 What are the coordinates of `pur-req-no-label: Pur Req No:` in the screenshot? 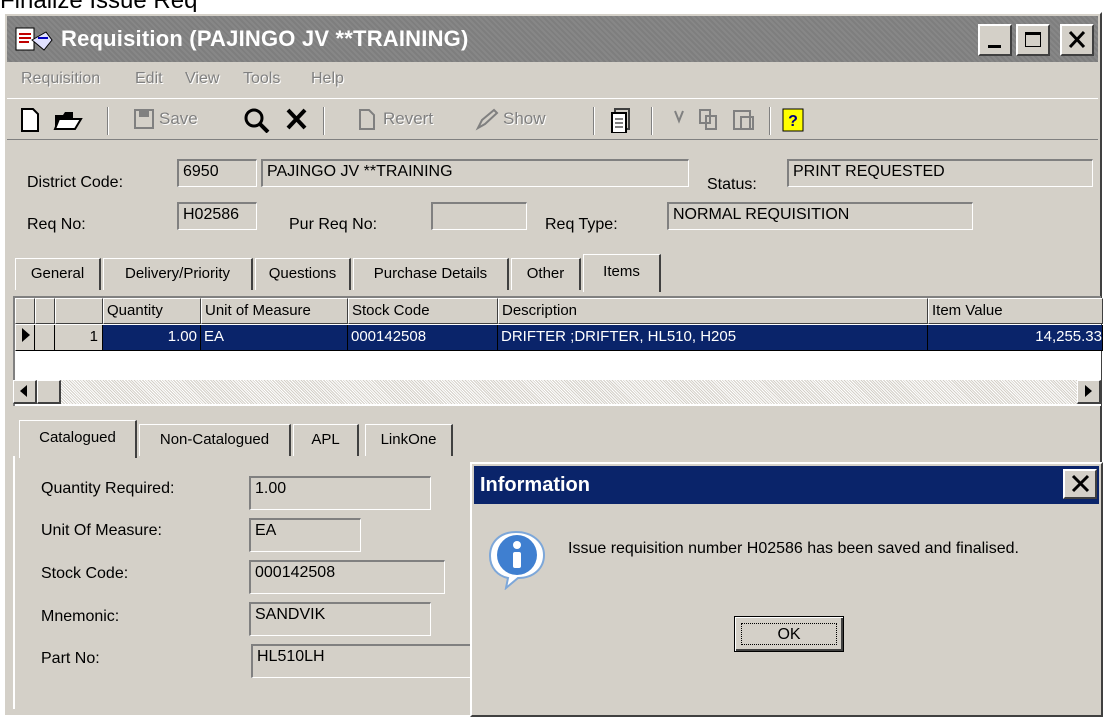 It's located at (333, 224).